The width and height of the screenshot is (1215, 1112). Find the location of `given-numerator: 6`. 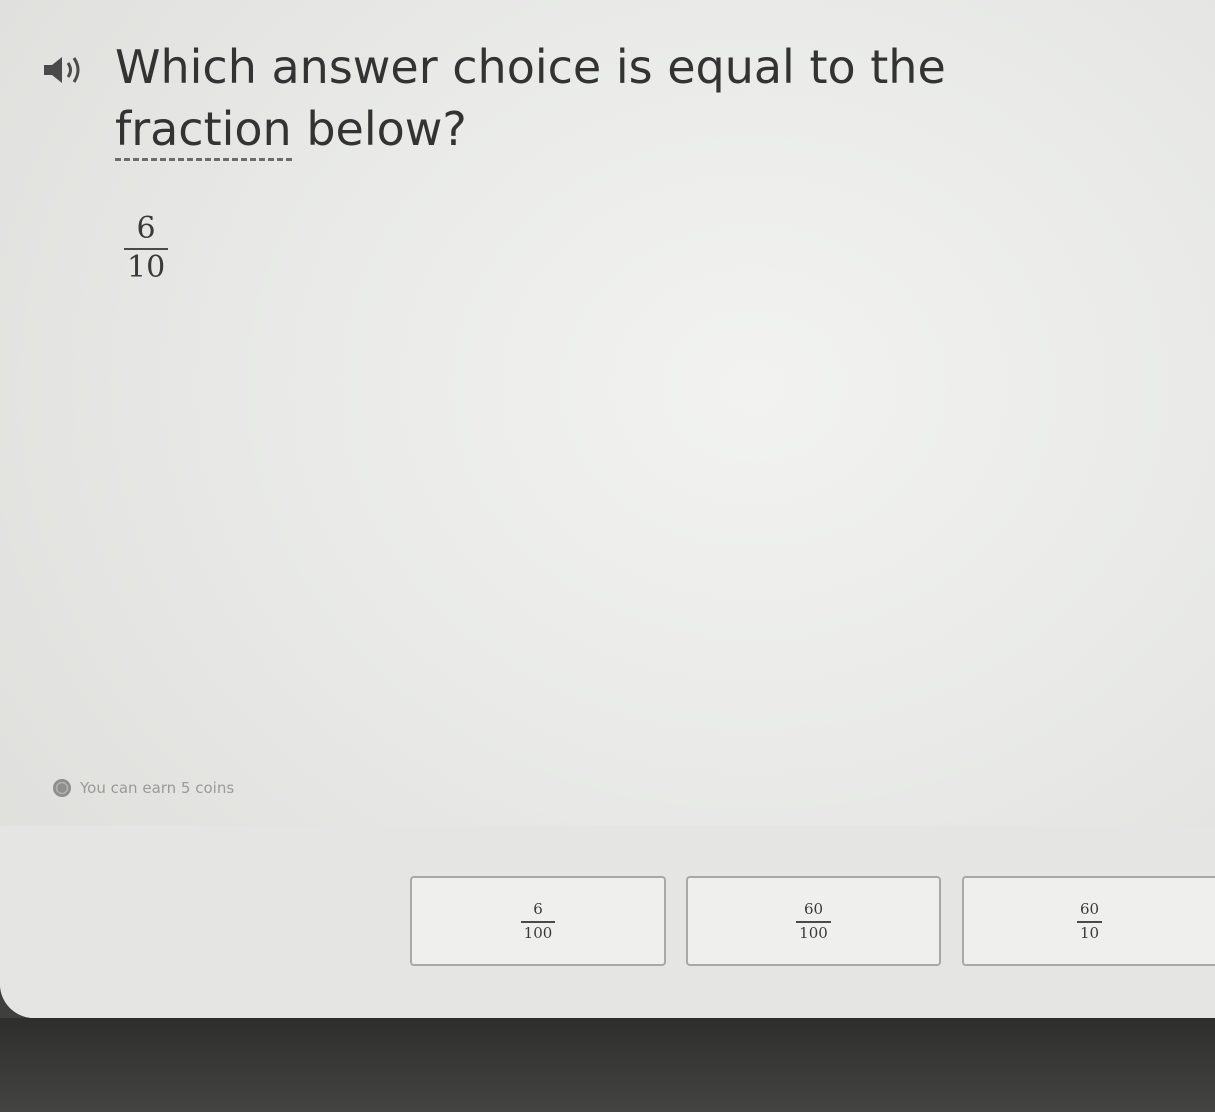

given-numerator: 6 is located at coordinates (146, 228).